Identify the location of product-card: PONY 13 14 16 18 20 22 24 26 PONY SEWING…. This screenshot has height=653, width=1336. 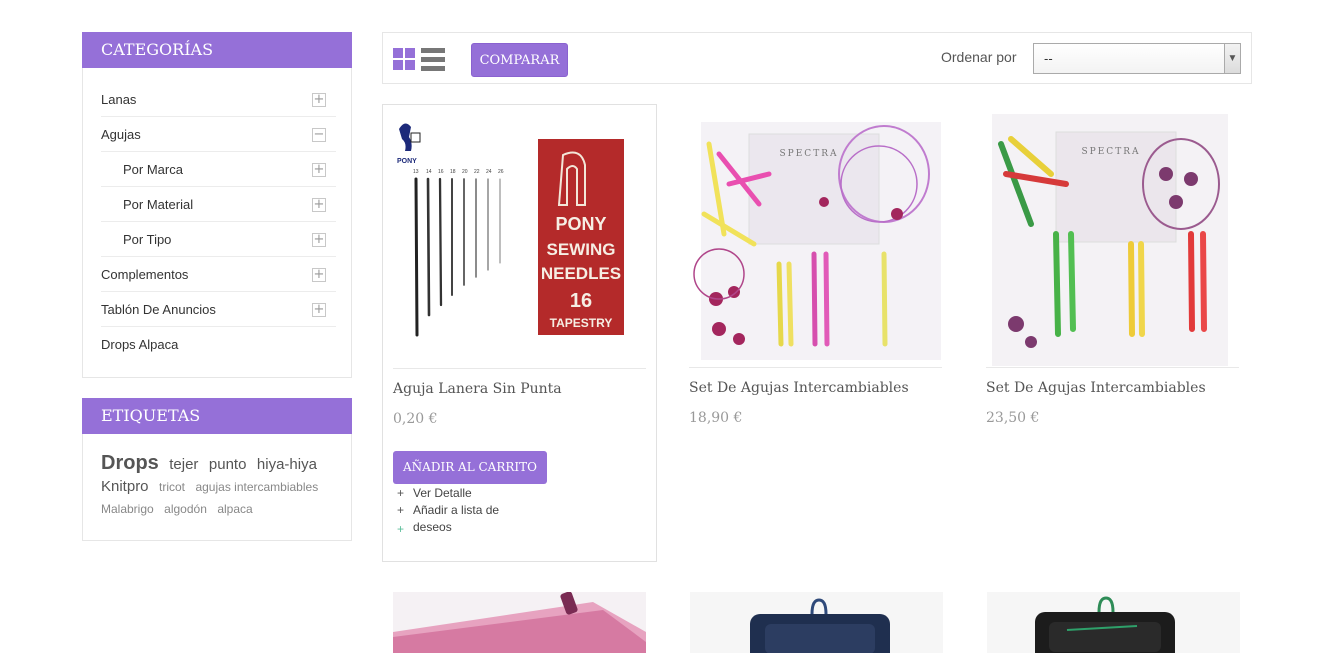
(519, 333).